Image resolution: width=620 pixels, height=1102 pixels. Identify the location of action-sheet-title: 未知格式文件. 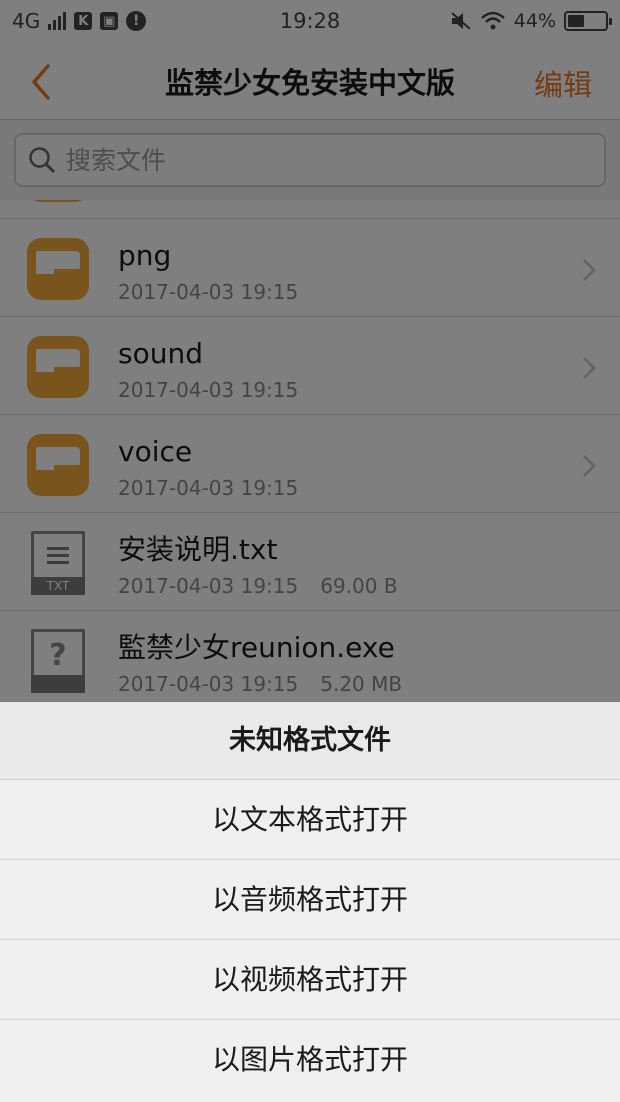
(310, 741).